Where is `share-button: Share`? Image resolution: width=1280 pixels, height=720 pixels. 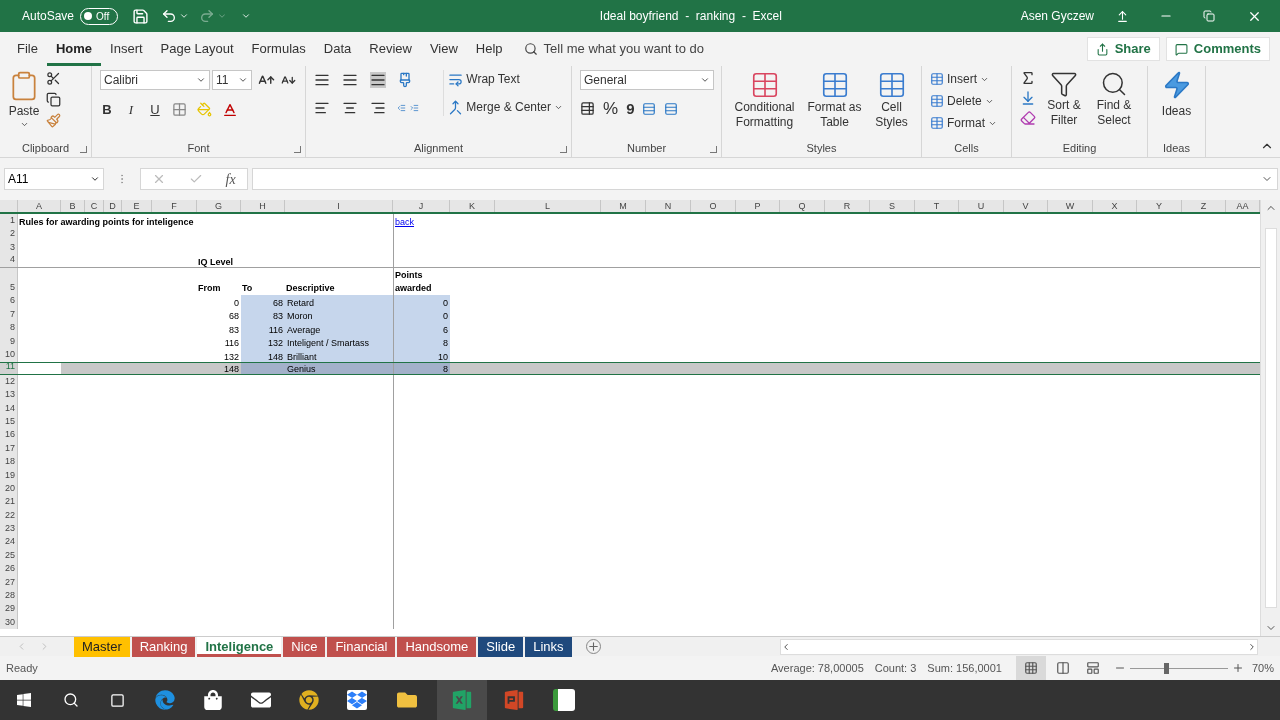
share-button: Share is located at coordinates (1123, 49).